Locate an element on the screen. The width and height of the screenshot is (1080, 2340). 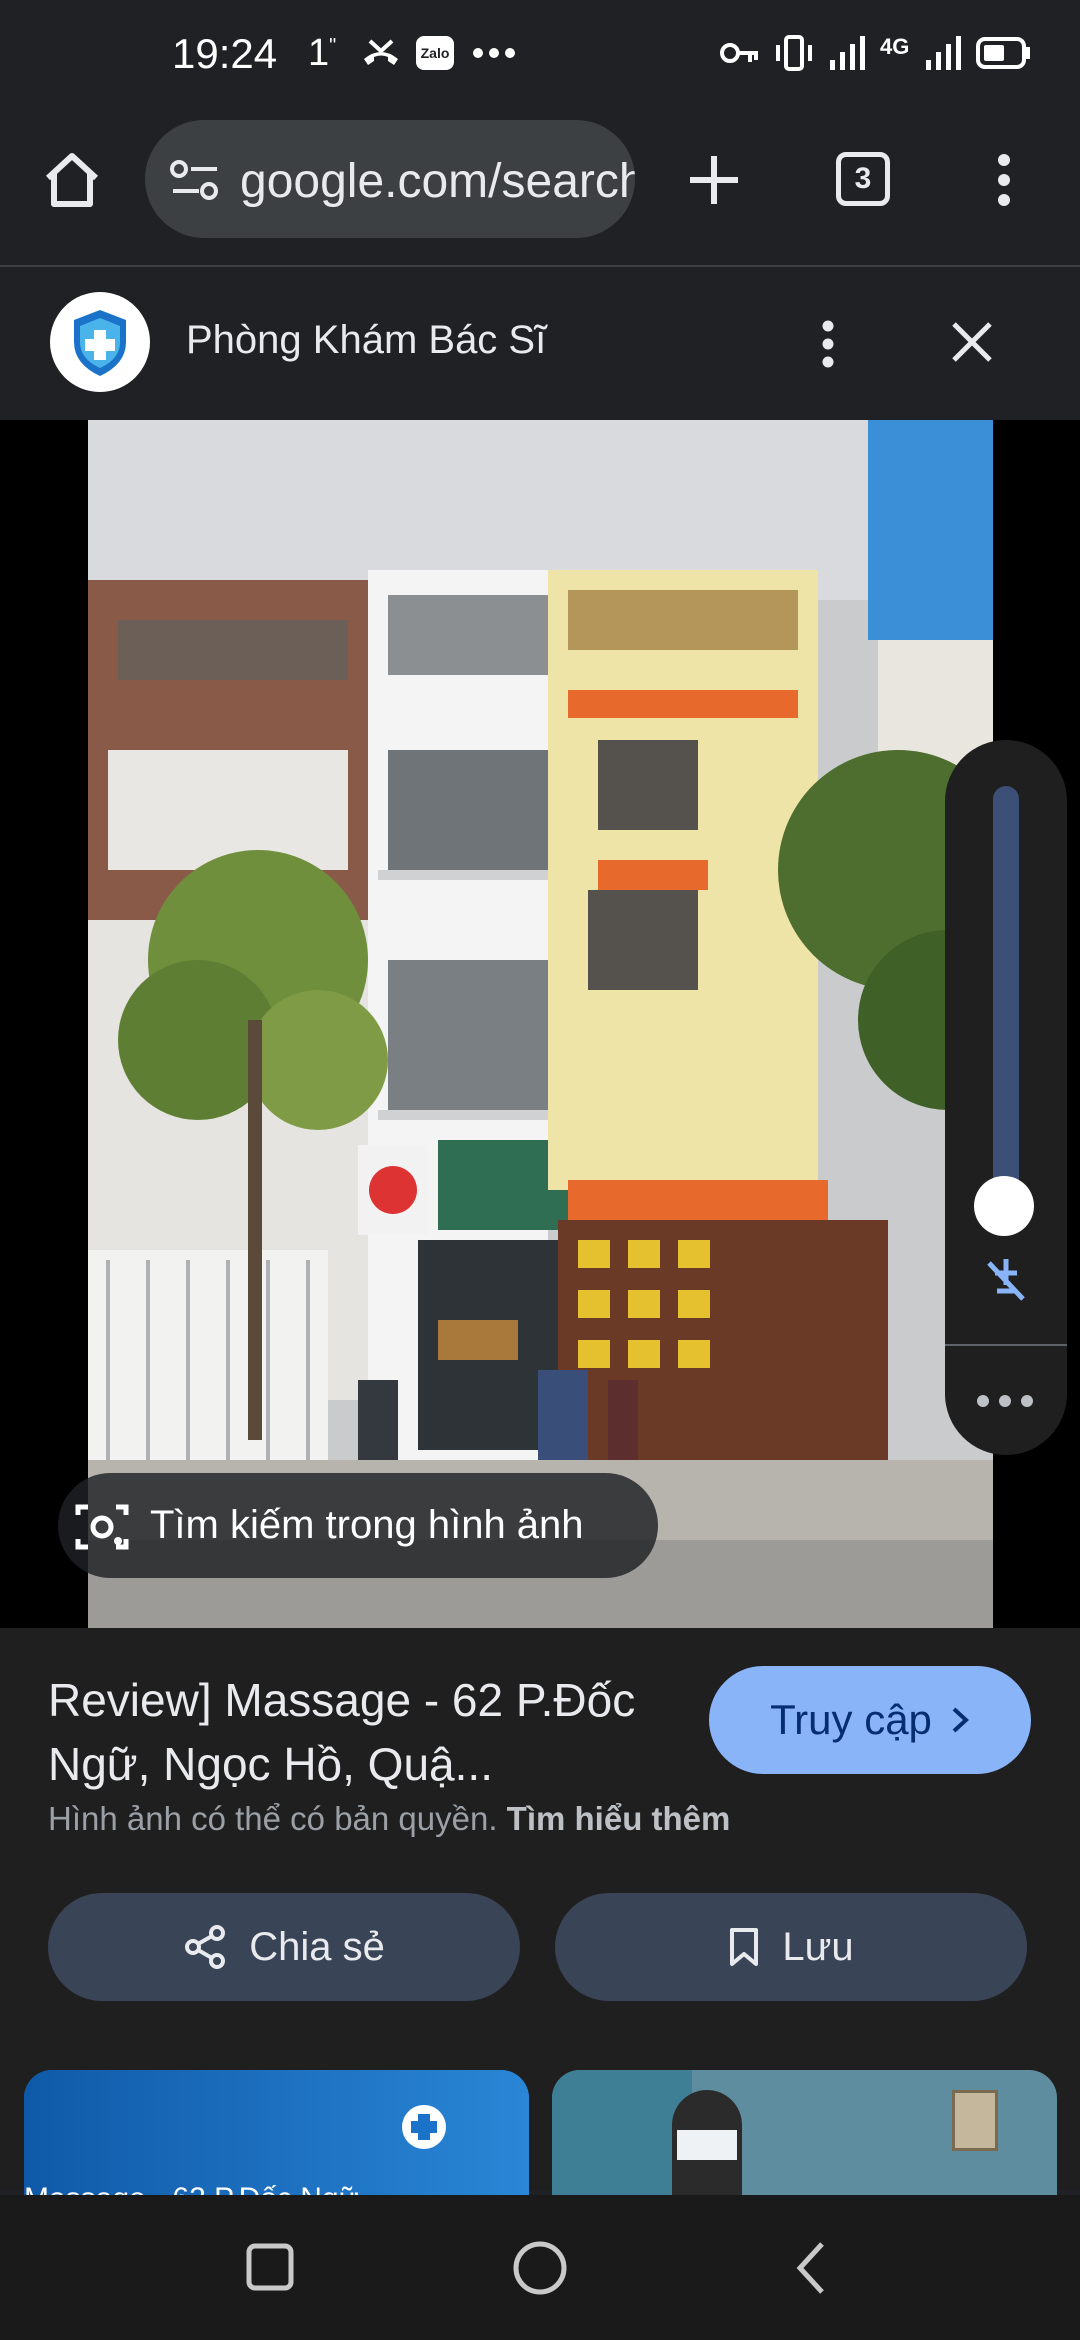
ringer-muted-icon is located at coordinates (1006, 1282).